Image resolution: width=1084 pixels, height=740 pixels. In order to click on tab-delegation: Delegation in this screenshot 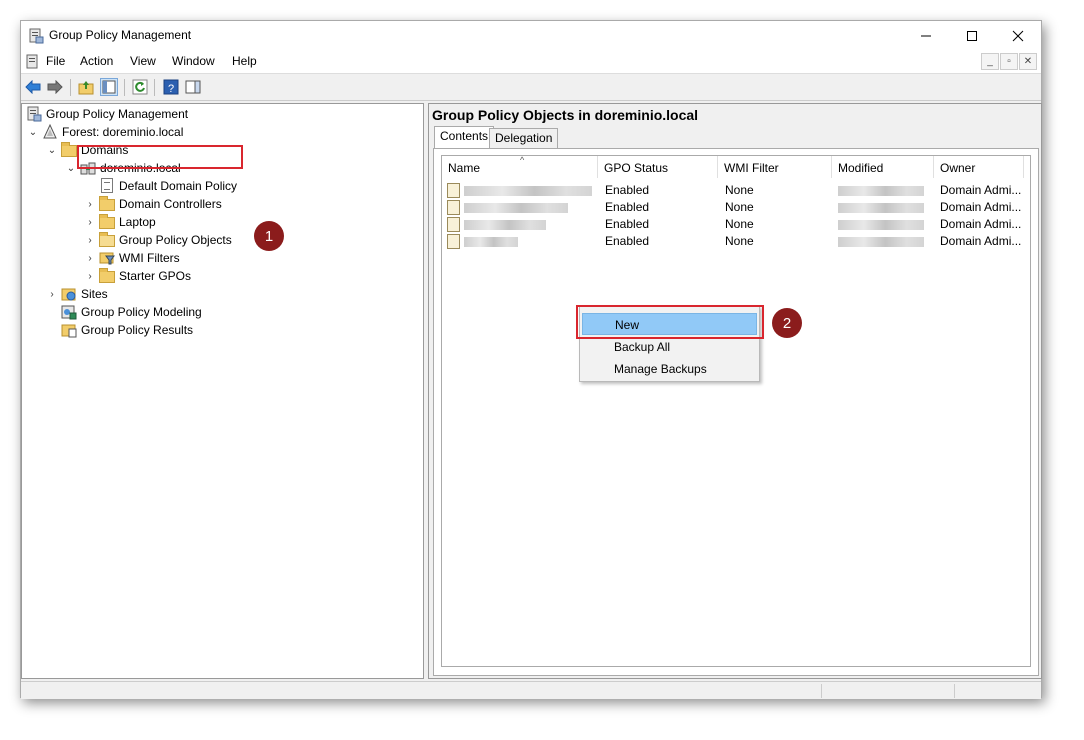, I will do `click(524, 138)`.